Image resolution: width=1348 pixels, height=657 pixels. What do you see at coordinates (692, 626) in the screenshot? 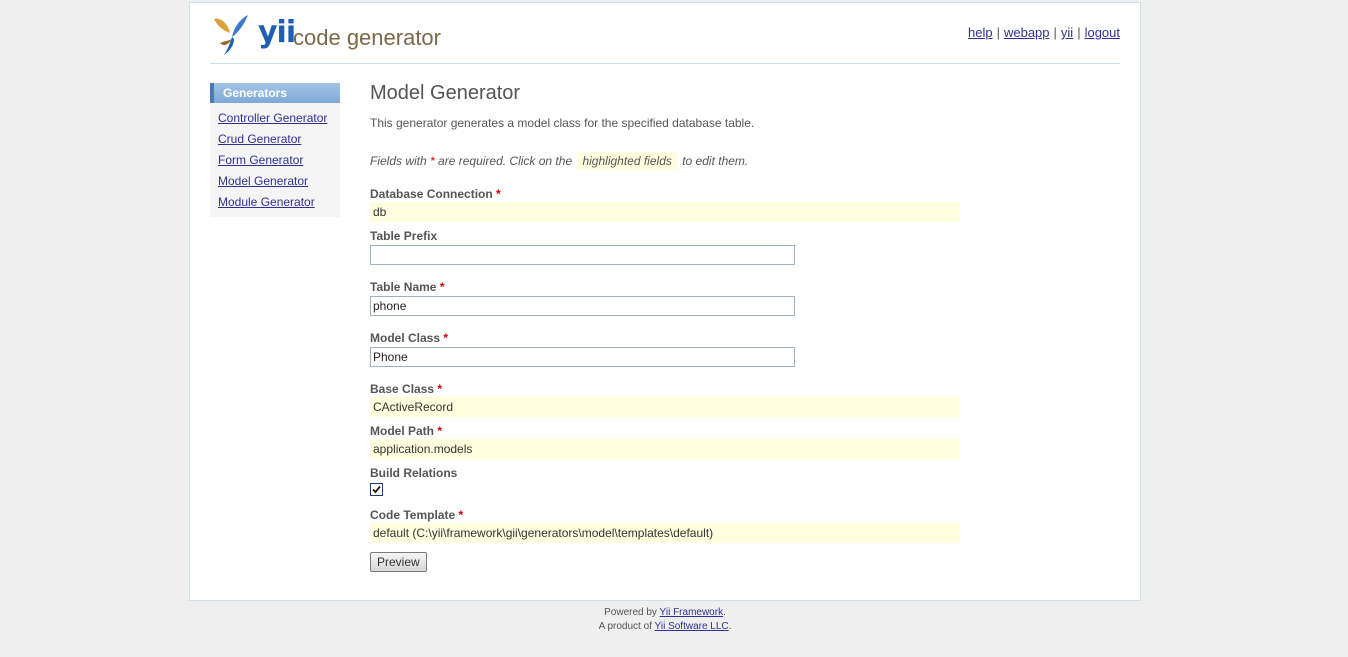
I see `yii-software-link: Yii Software LLC` at bounding box center [692, 626].